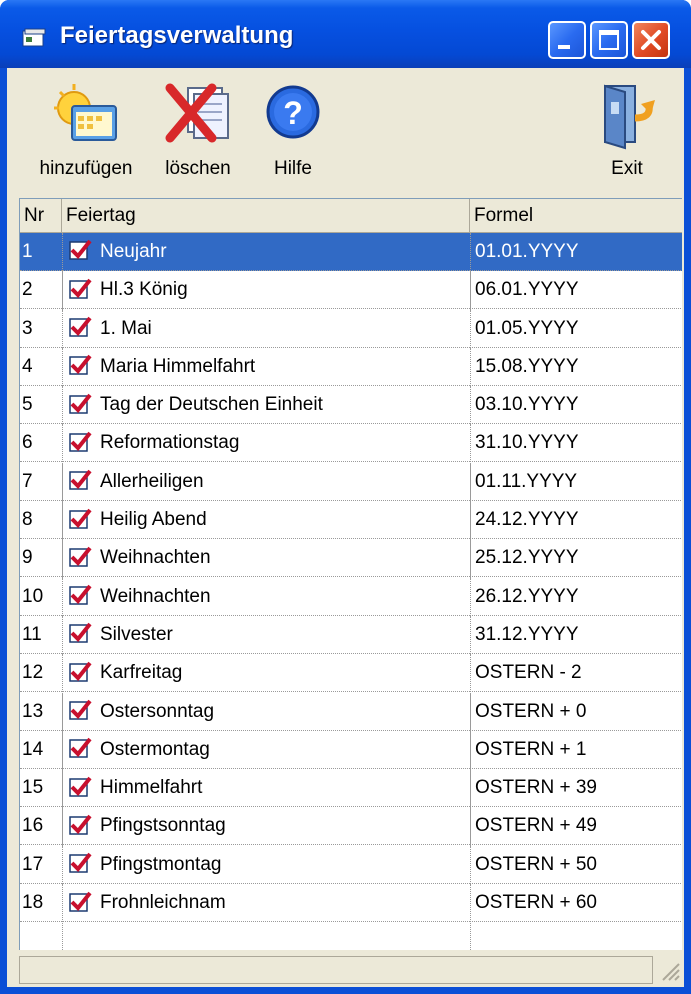 The height and width of the screenshot is (994, 691). What do you see at coordinates (576, 749) in the screenshot?
I see `formula-cell: OSTERN + 1` at bounding box center [576, 749].